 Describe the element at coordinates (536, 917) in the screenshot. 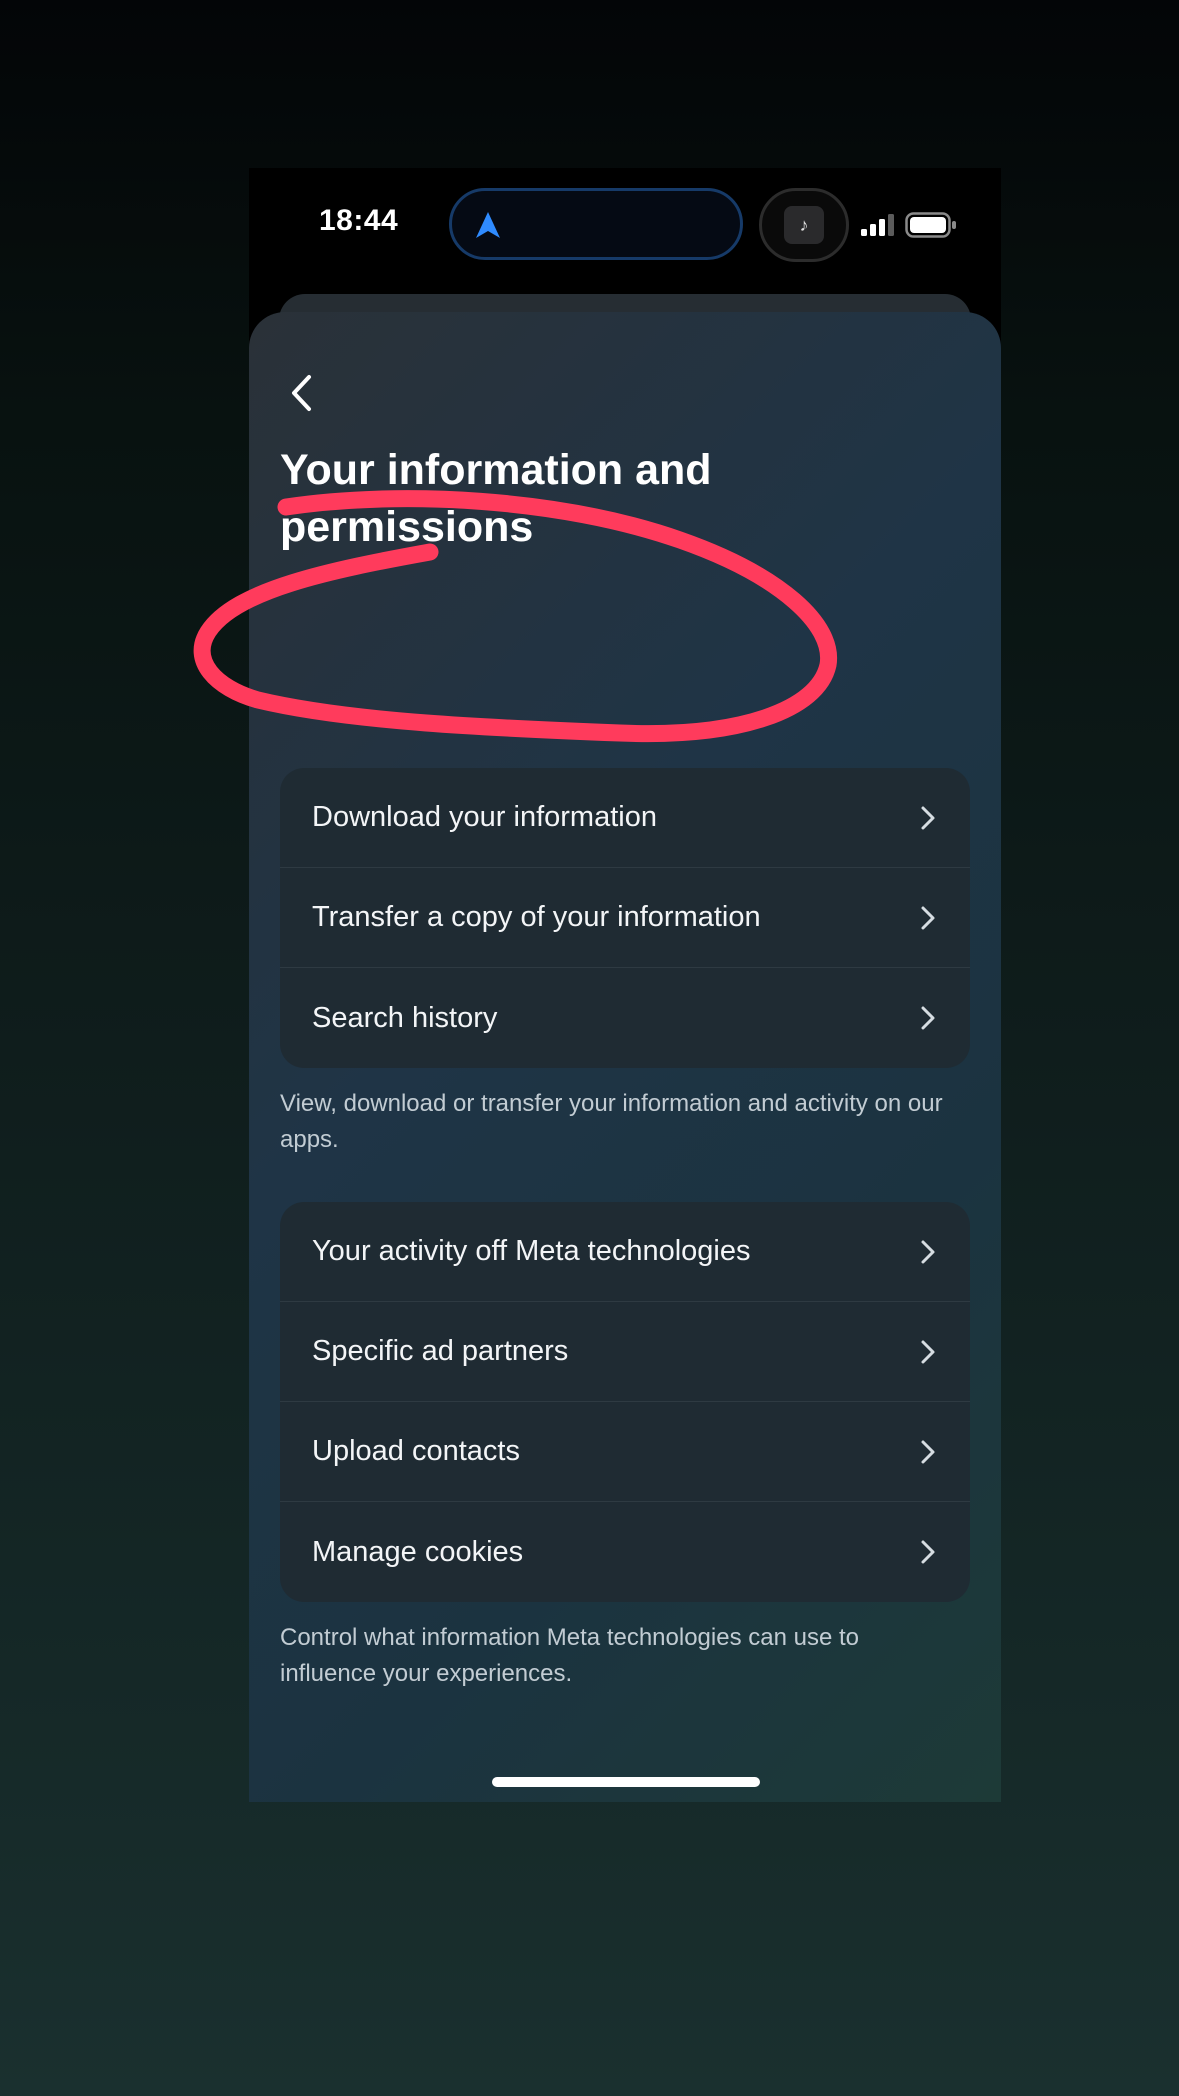

I see `row-label: Transfer a copy of your information` at that location.